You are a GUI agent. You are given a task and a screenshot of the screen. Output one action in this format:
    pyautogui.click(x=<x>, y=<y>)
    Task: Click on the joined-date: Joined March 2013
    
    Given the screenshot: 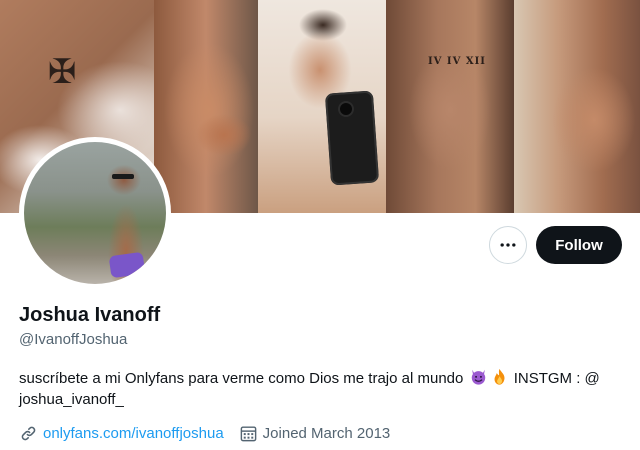 What is the action you would take?
    pyautogui.click(x=326, y=433)
    